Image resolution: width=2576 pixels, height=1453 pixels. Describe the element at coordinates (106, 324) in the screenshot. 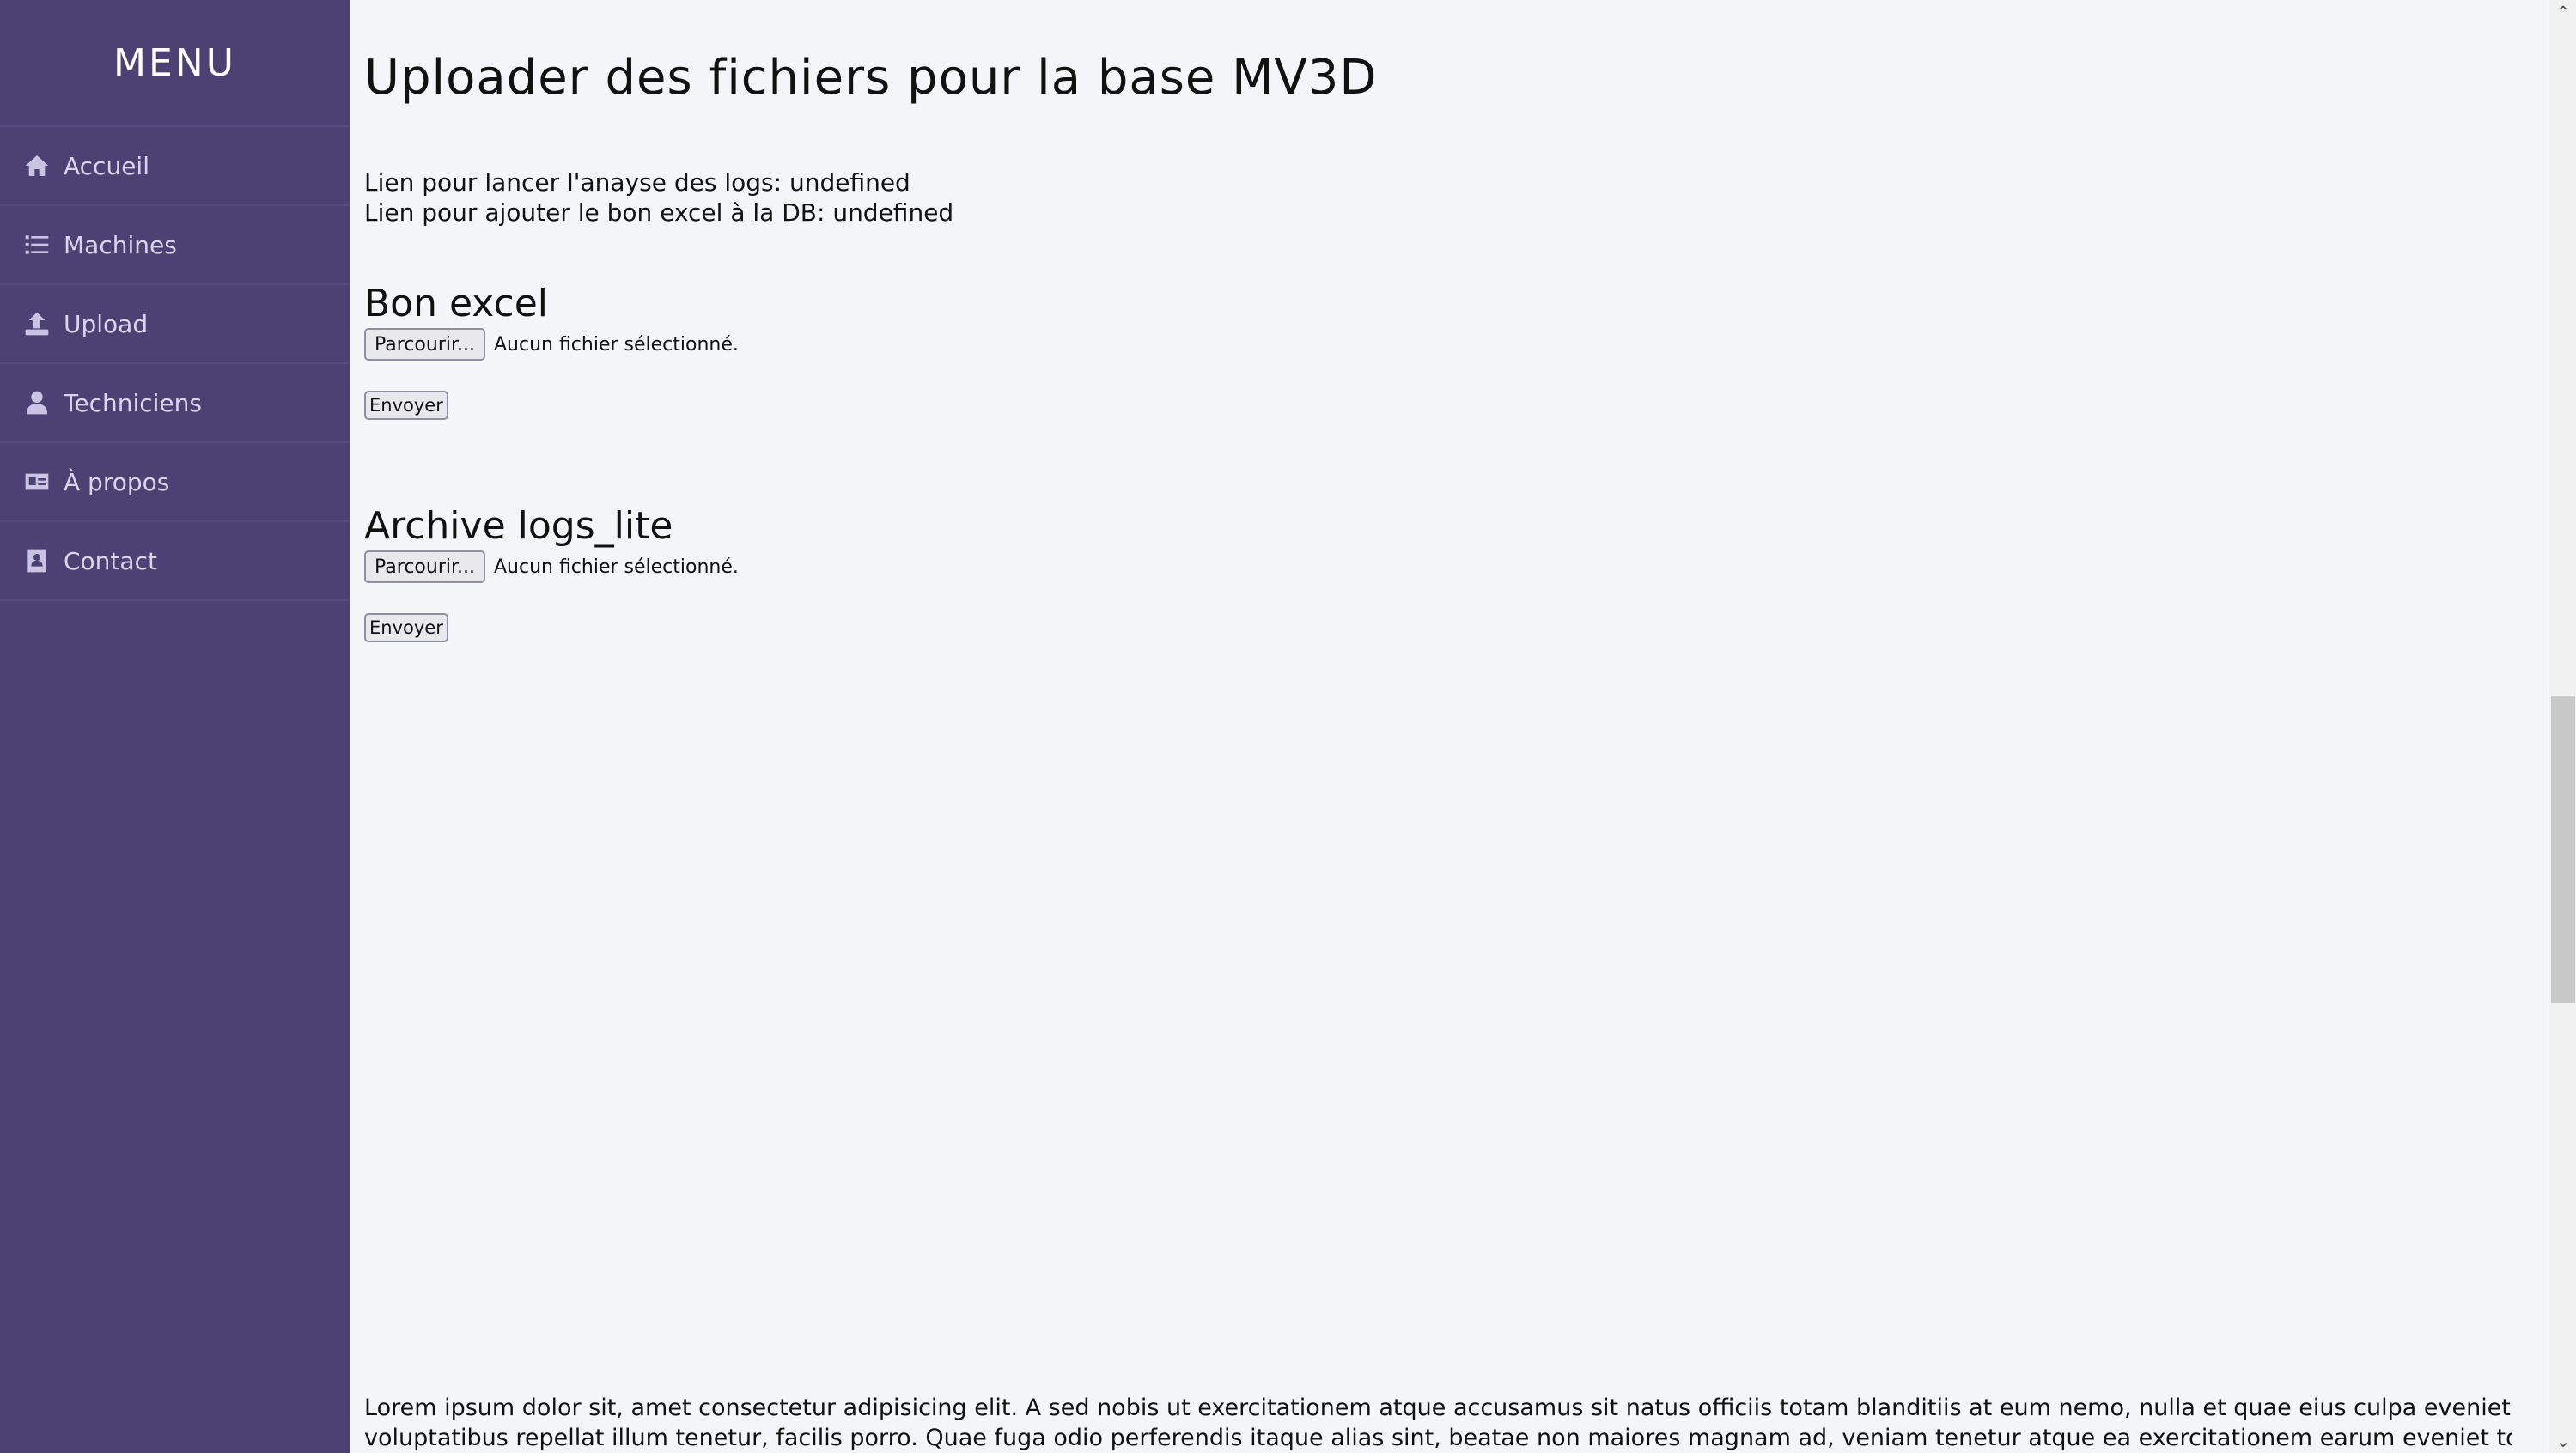

I see `sidebar-item-label: Upload` at that location.